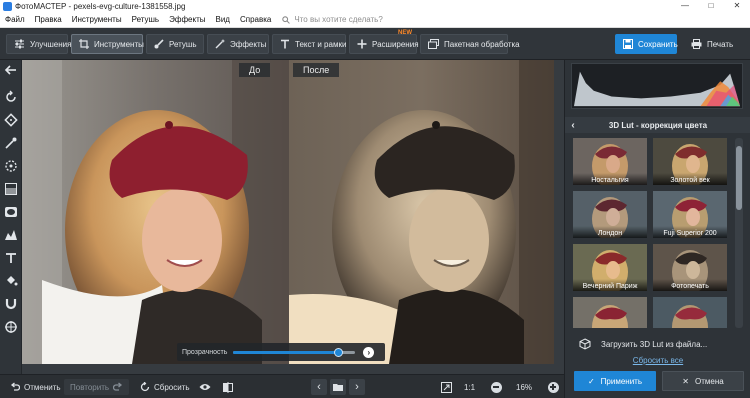 Image resolution: width=750 pixels, height=398 pixels. Describe the element at coordinates (159, 44) in the screenshot. I see `brush-icon` at that location.